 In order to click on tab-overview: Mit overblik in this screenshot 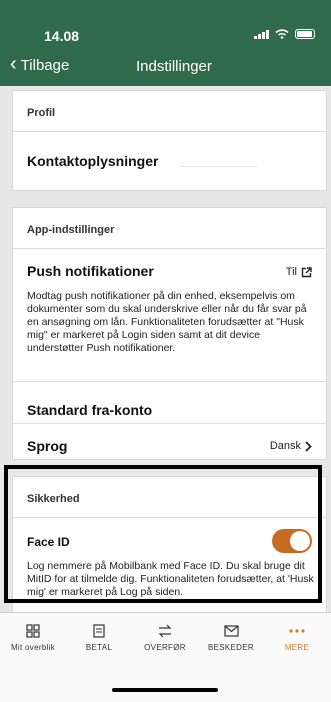, I will do `click(33, 637)`.